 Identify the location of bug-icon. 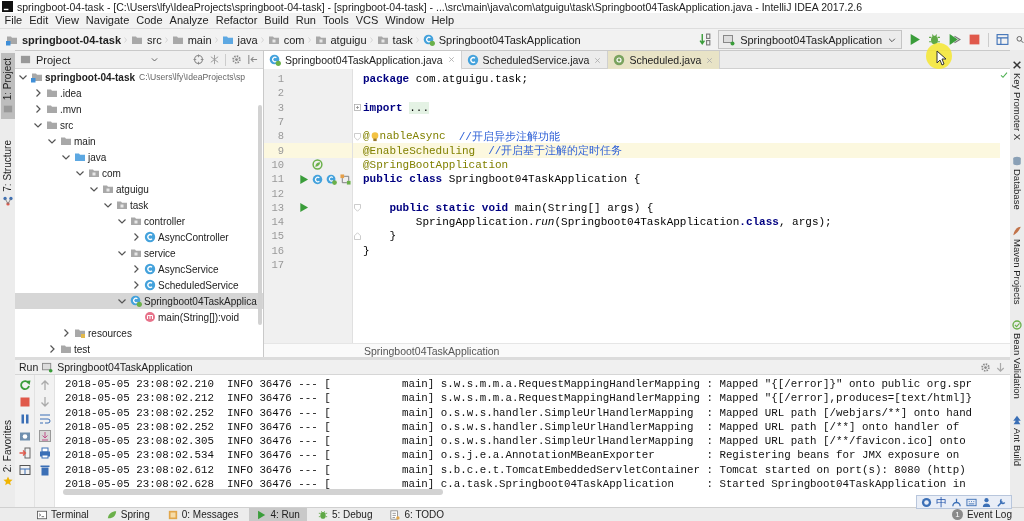
(934, 39).